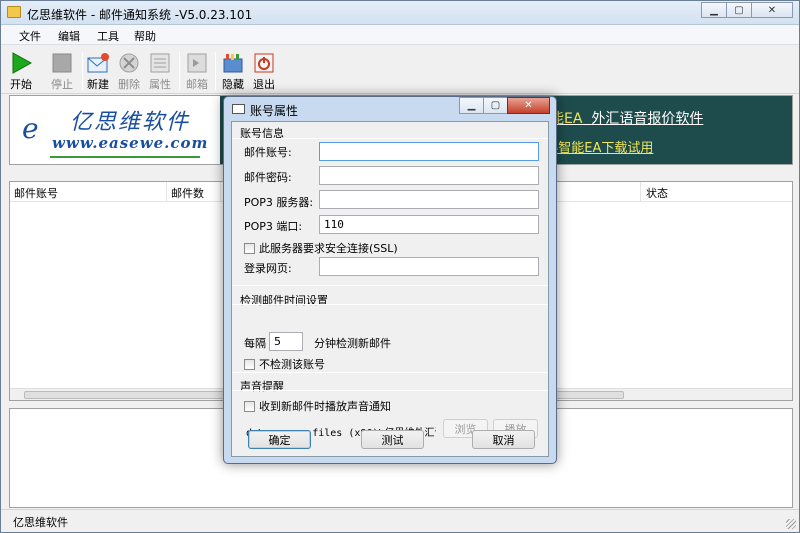  I want to click on menu-bar: 文件 编辑 工具 帮助, so click(400, 35).